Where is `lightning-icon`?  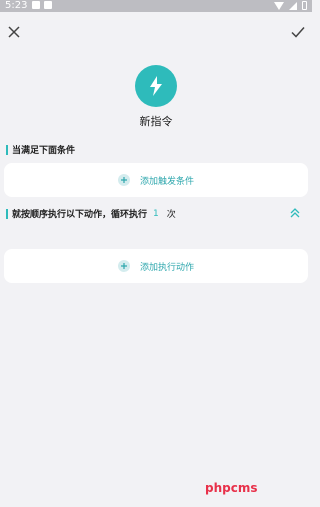
lightning-icon is located at coordinates (156, 86).